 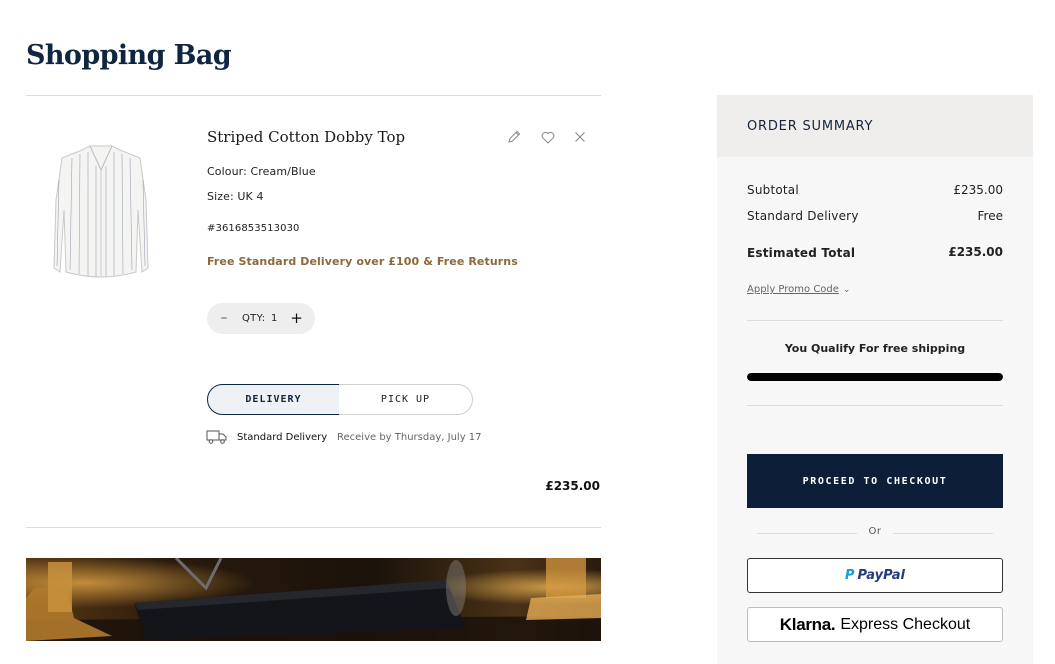 I want to click on delivery-eta: Receive by Thursday, July 17, so click(x=409, y=437).